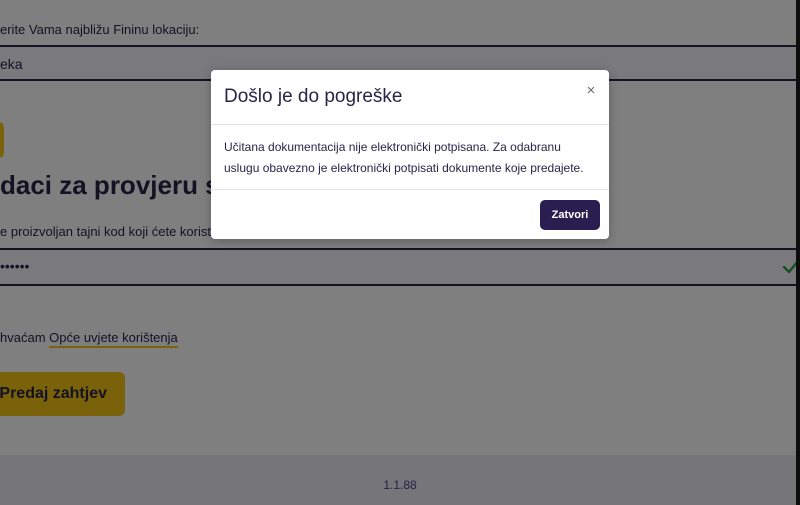  Describe the element at coordinates (410, 97) in the screenshot. I see `modal-header: Došlo je do pogreške ×` at that location.